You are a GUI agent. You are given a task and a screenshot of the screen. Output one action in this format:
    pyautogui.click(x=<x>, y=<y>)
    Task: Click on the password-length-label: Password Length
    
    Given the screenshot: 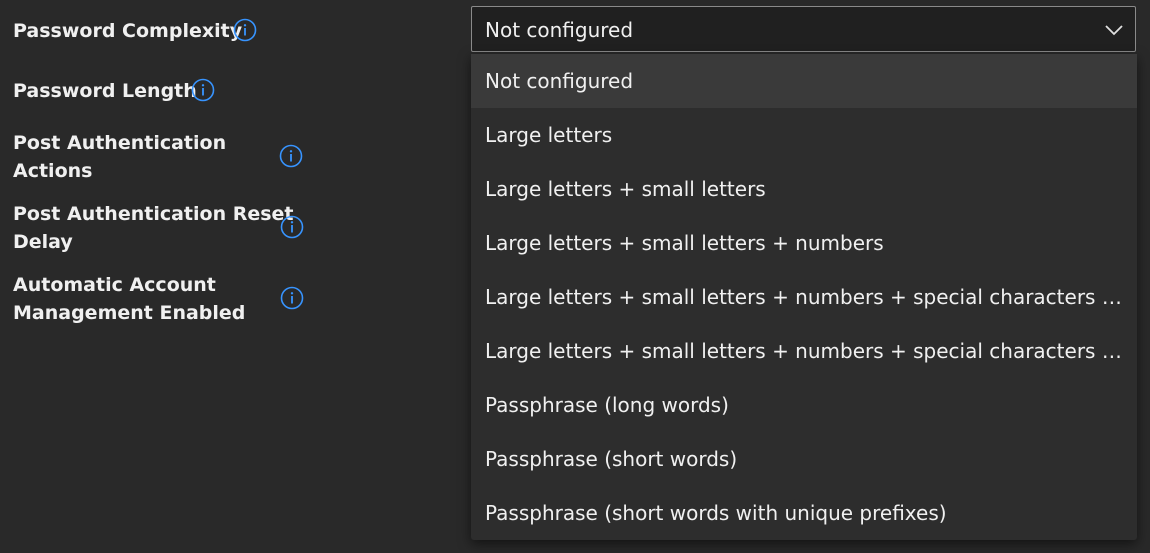 What is the action you would take?
    pyautogui.click(x=105, y=91)
    